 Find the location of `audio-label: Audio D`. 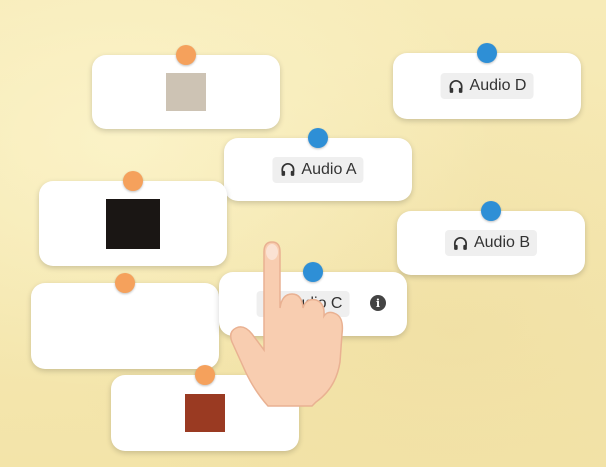

audio-label: Audio D is located at coordinates (498, 85).